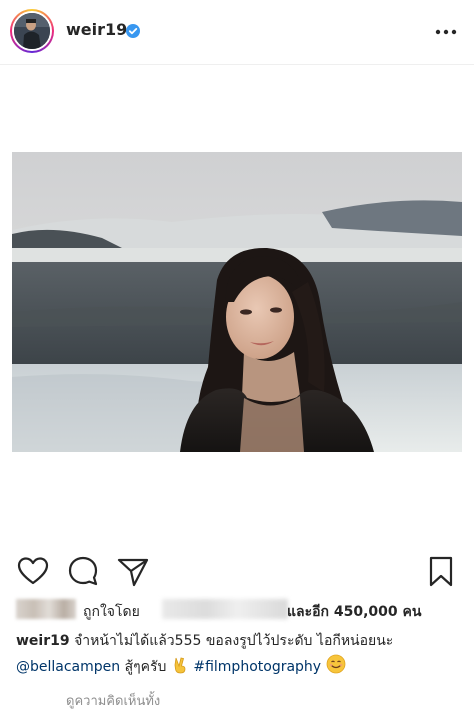 This screenshot has height=711, width=474. I want to click on post-header: weir19, so click(237, 32).